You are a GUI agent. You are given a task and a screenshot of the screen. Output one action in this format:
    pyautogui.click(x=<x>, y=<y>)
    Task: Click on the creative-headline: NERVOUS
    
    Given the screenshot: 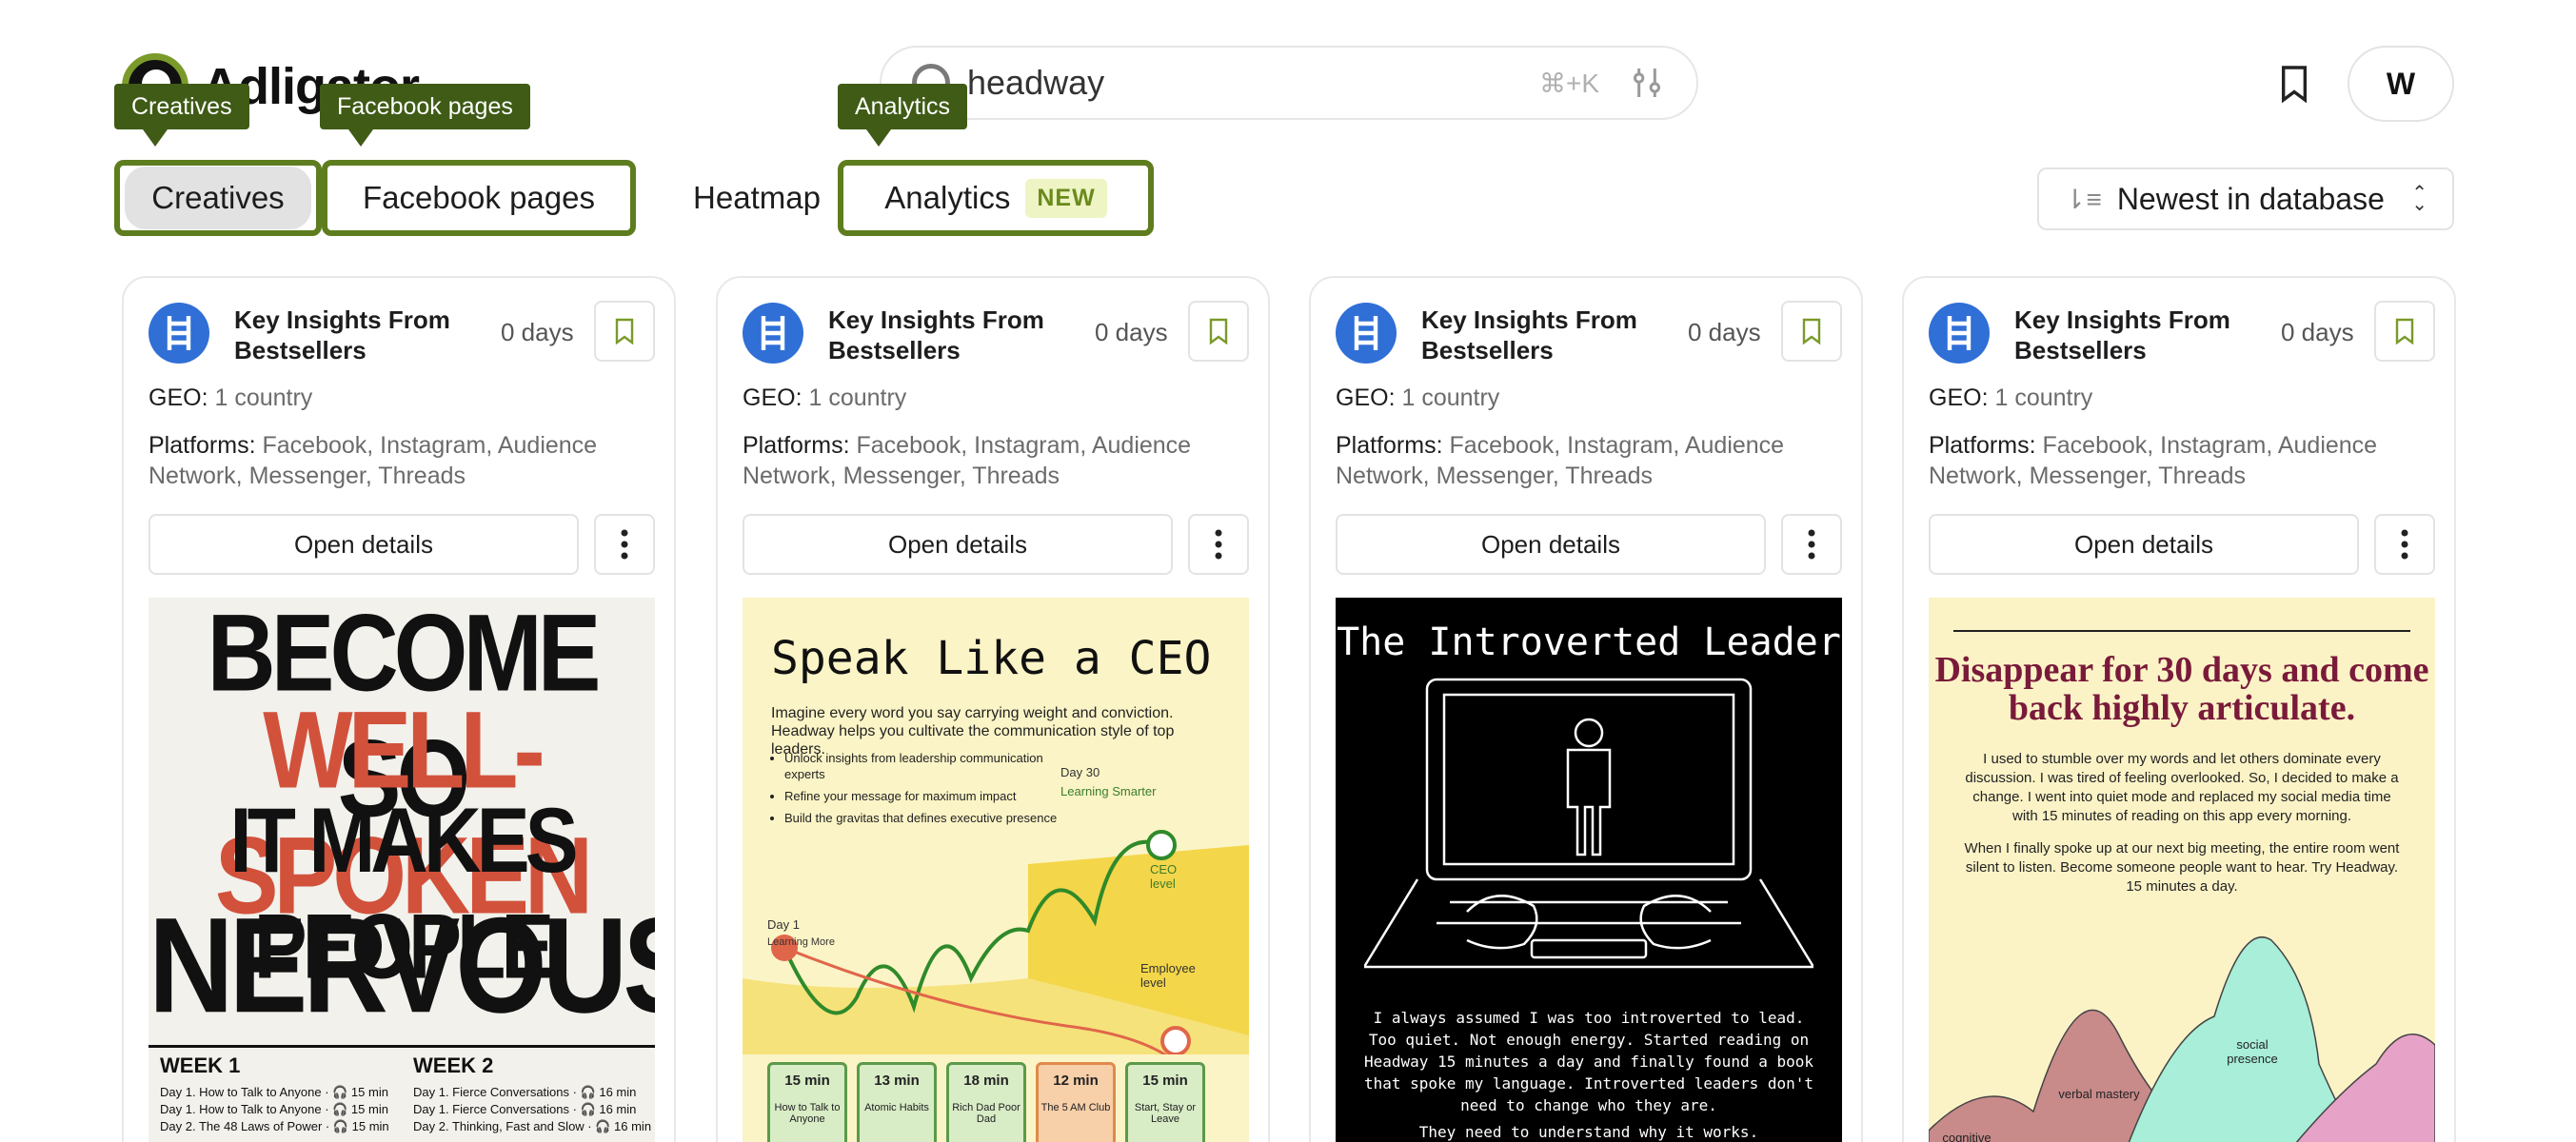 What is the action you would take?
    pyautogui.click(x=402, y=966)
    